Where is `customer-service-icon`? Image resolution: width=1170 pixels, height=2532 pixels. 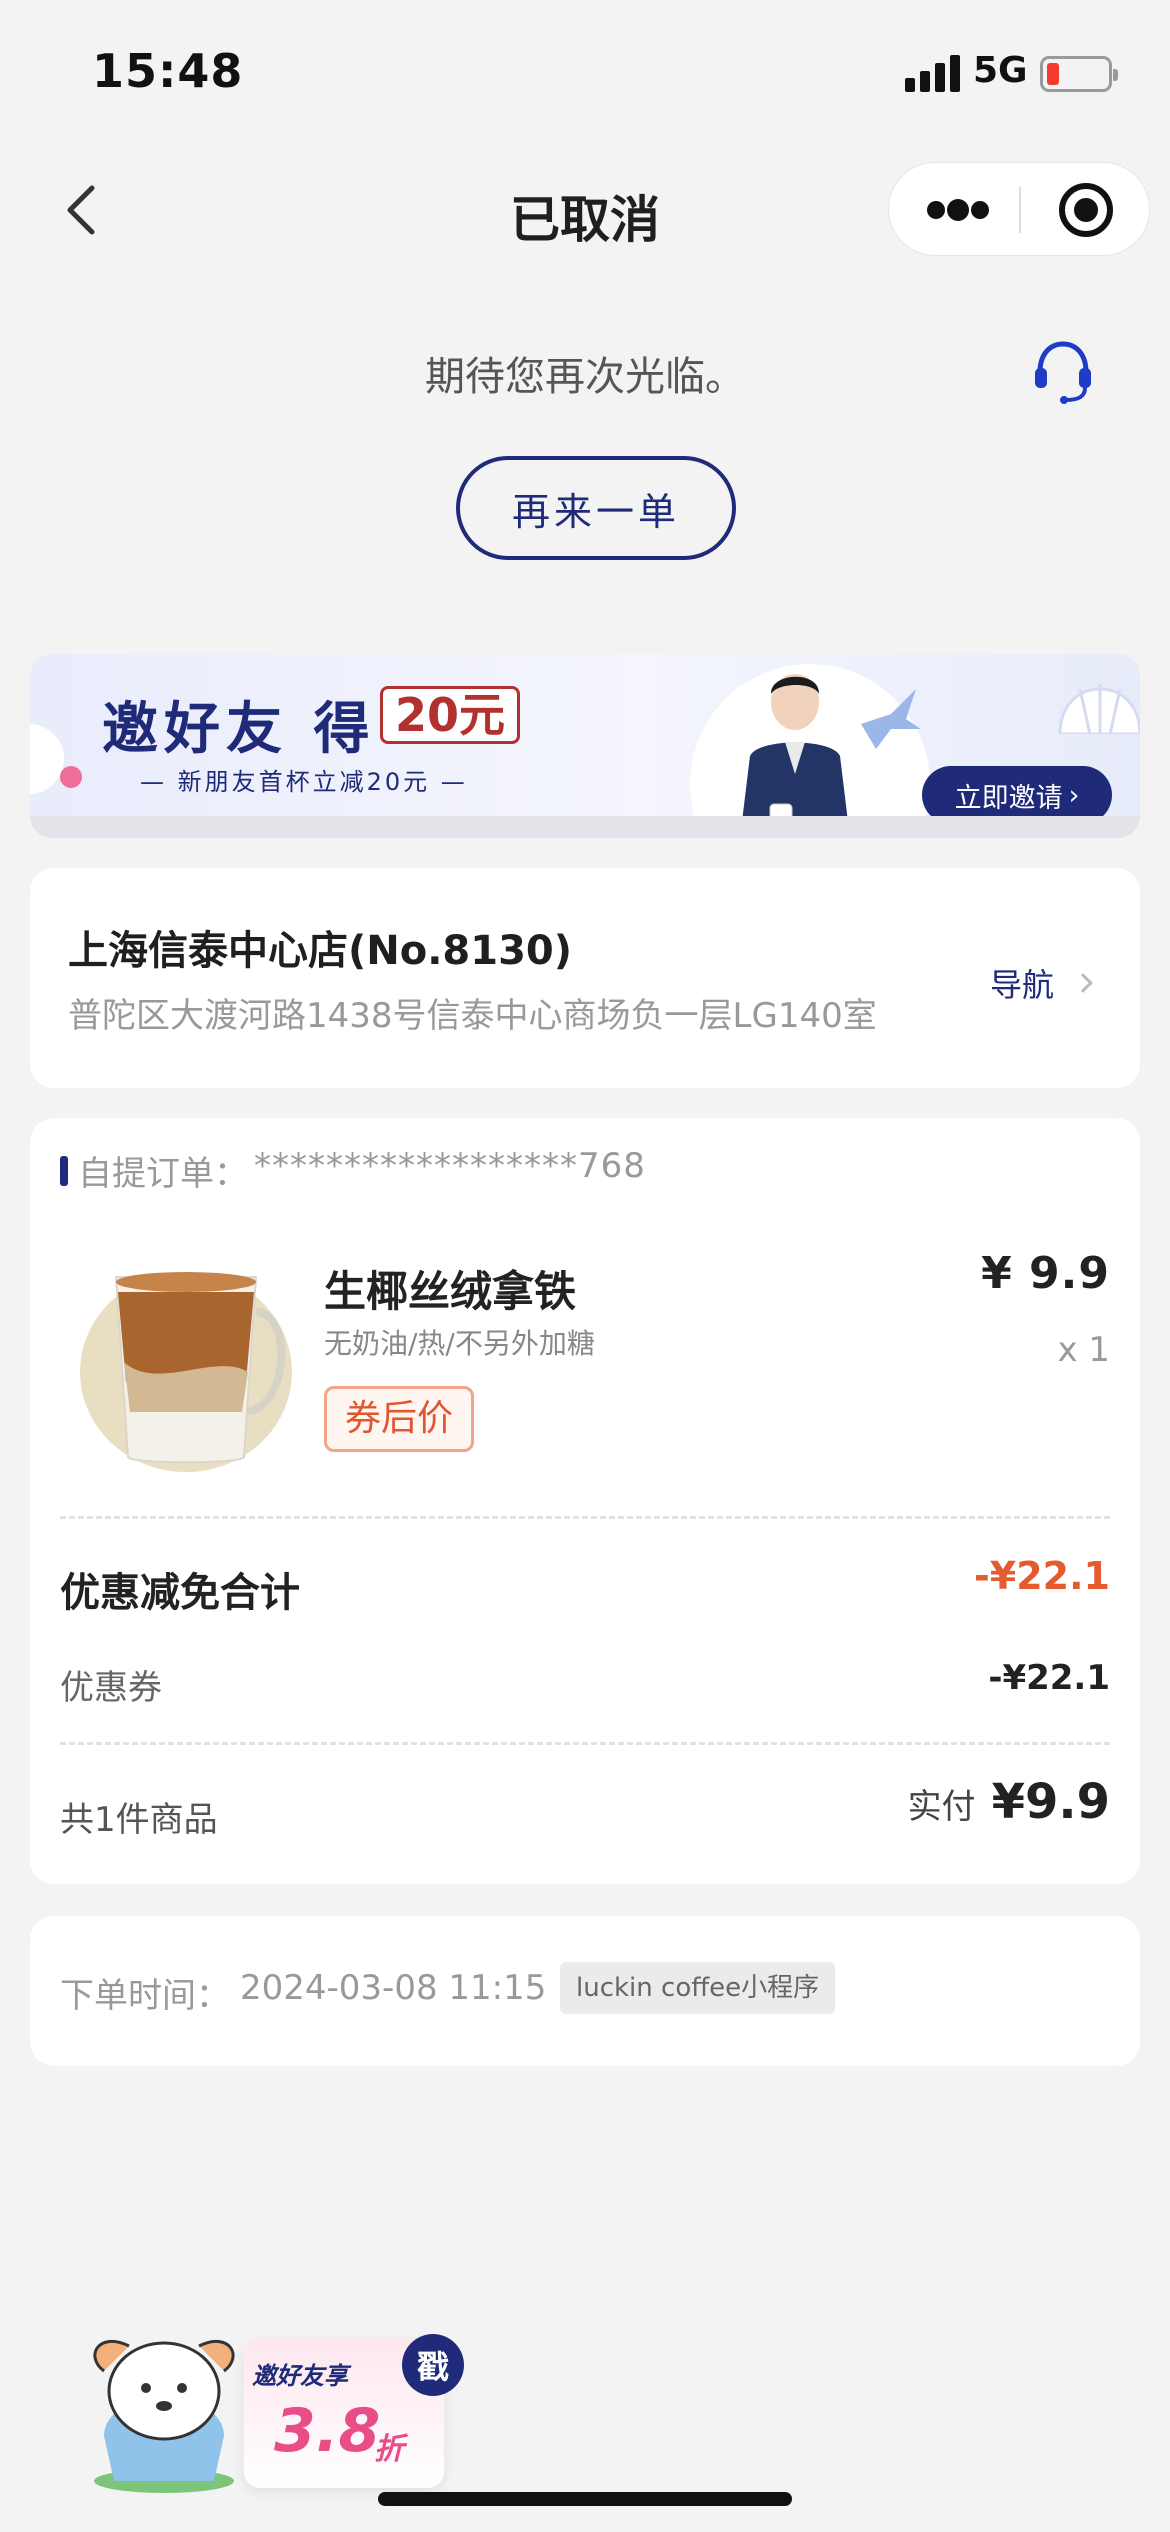
customer-service-icon is located at coordinates (1063, 372).